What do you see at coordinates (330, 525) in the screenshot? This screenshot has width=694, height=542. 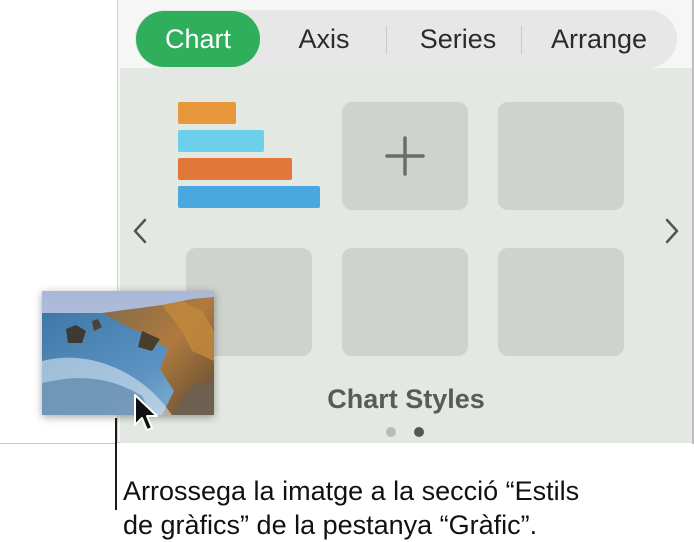 I see `callout-line-2: de gràfics” de la pestanya “Gràfic”.` at bounding box center [330, 525].